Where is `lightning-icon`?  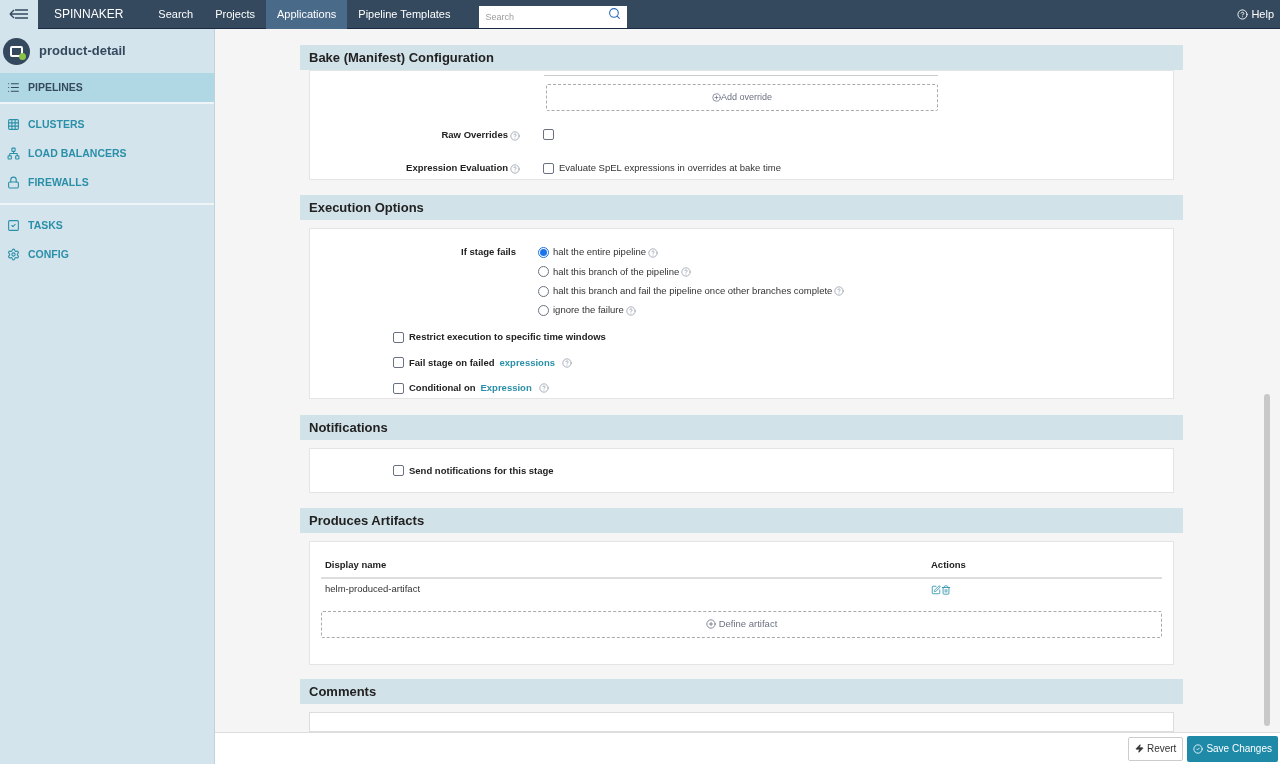
lightning-icon is located at coordinates (1139, 748).